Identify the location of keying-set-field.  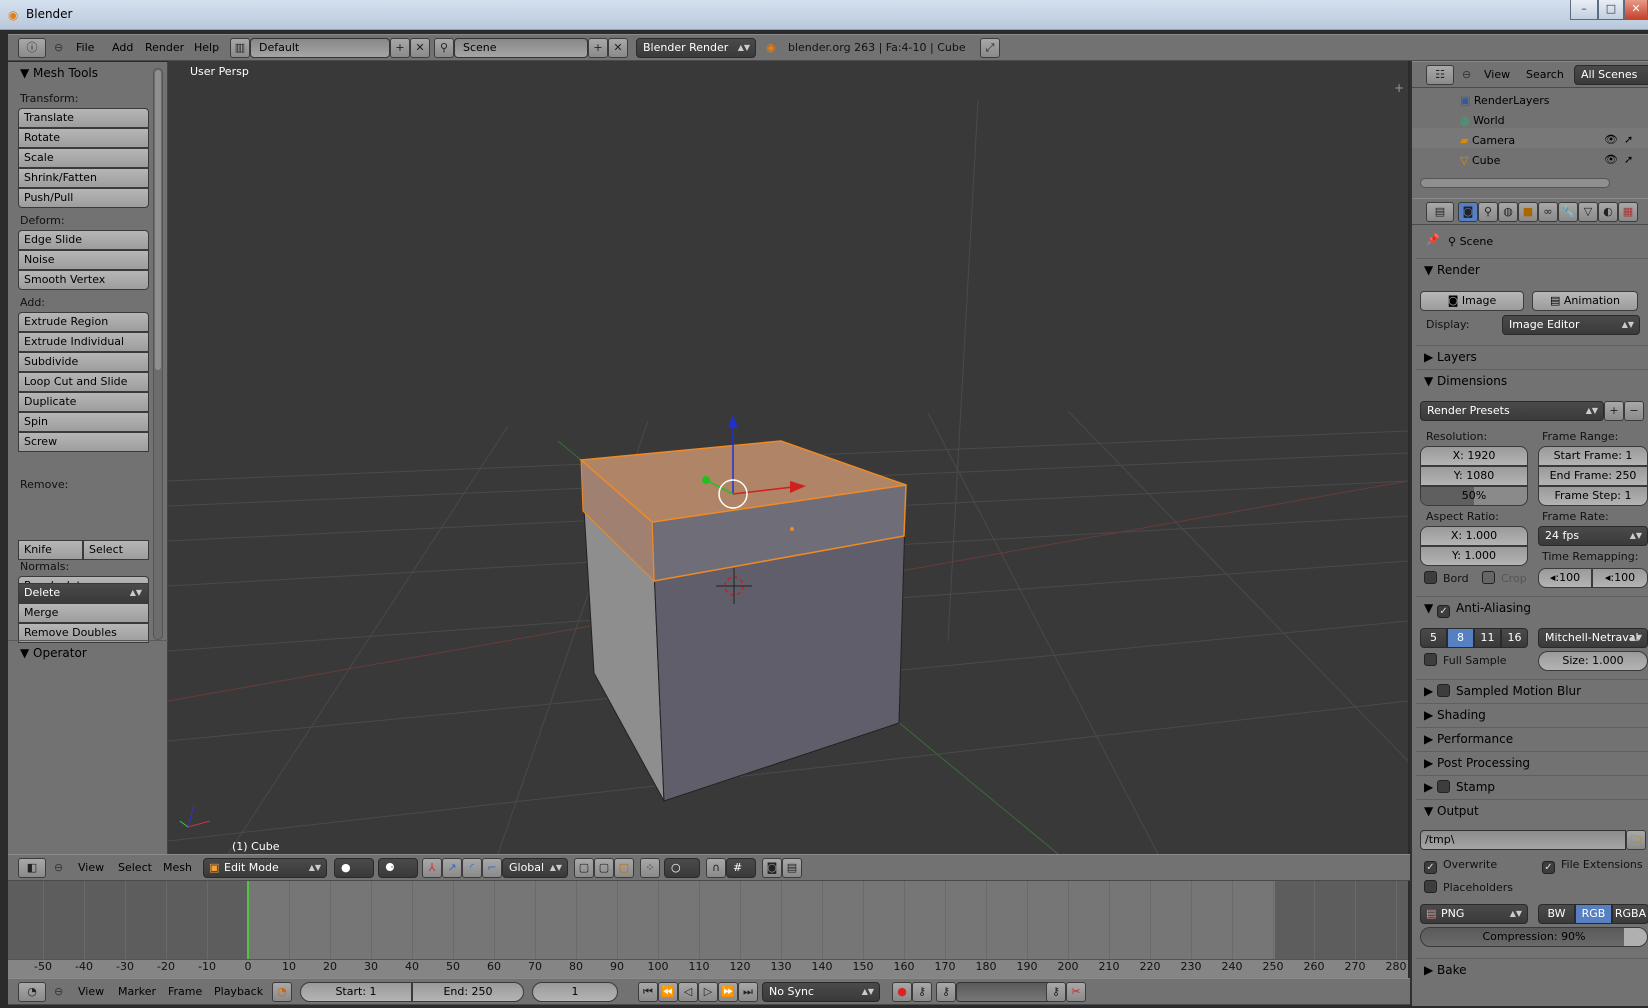
(1006, 992).